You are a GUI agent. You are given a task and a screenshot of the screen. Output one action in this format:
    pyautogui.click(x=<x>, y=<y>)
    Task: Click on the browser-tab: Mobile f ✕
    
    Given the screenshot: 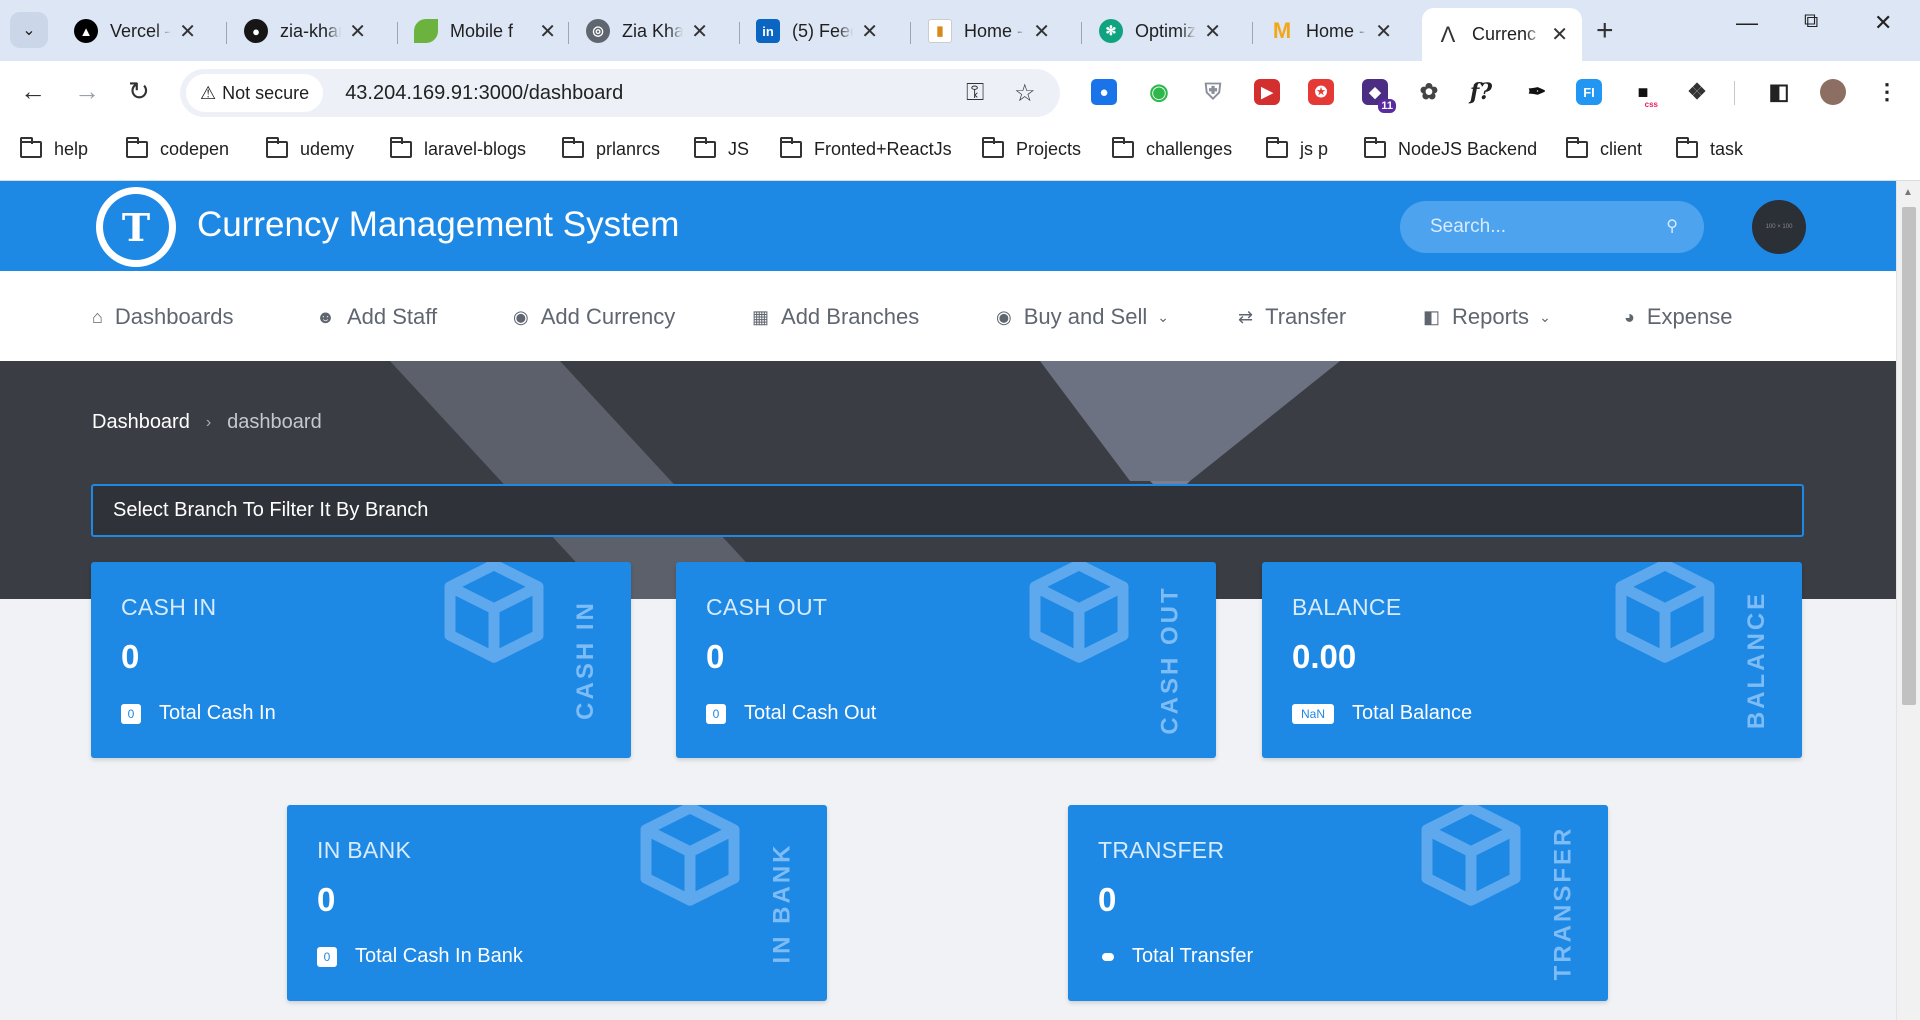 What is the action you would take?
    pyautogui.click(x=485, y=31)
    